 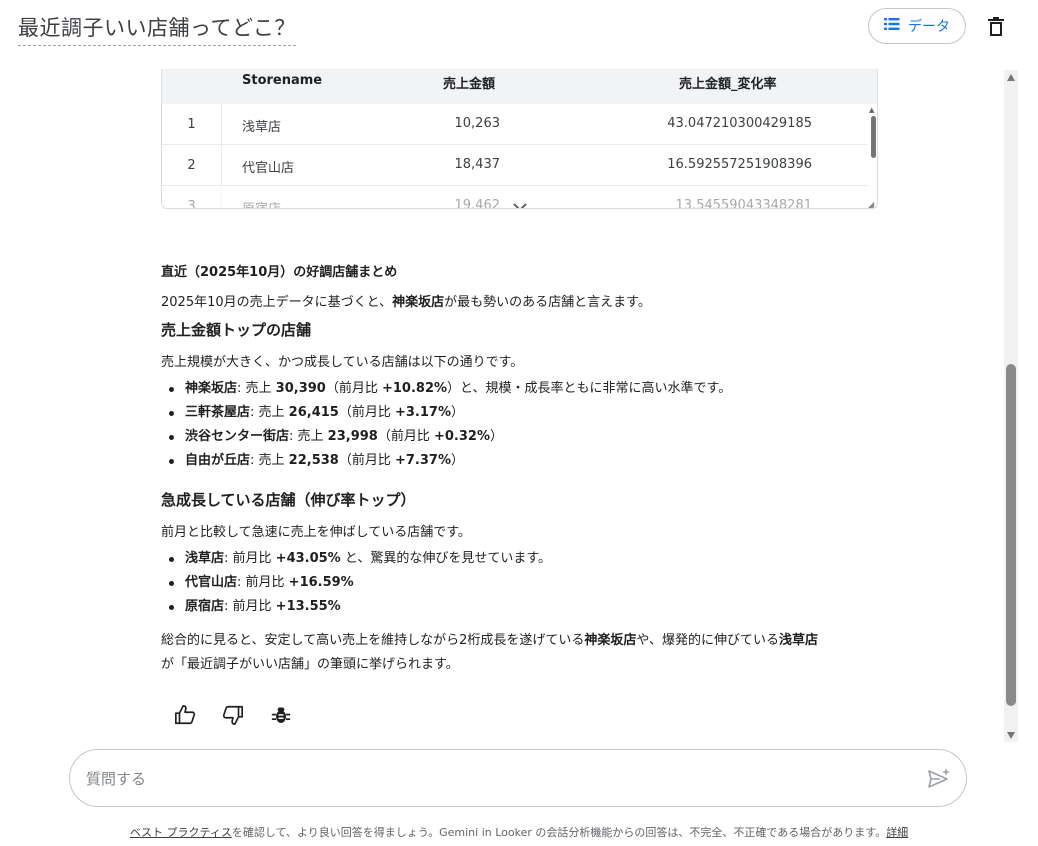 I want to click on column-header-sales-rate: 売上金額_変化率, so click(x=728, y=82).